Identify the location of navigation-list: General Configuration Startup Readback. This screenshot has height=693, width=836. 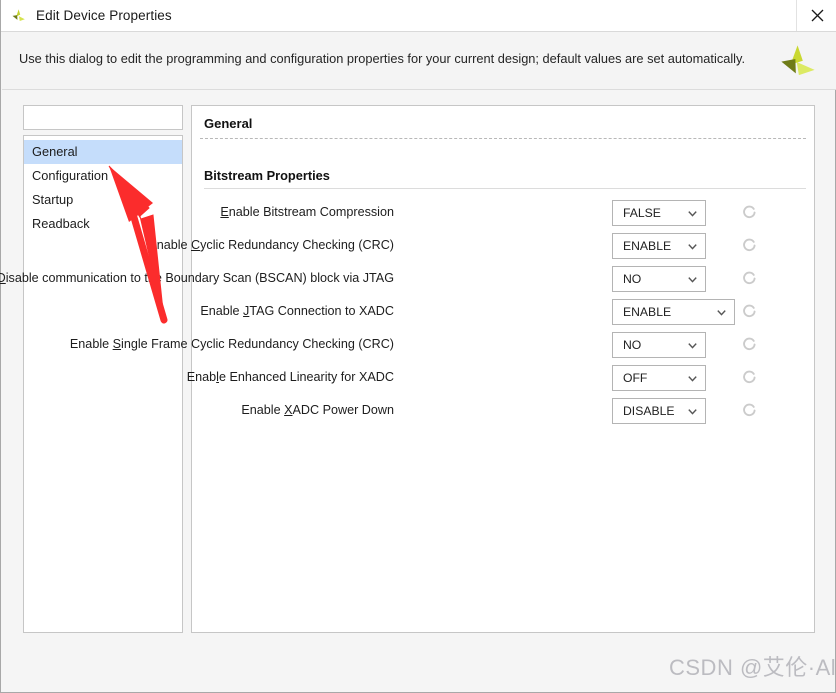
(103, 384).